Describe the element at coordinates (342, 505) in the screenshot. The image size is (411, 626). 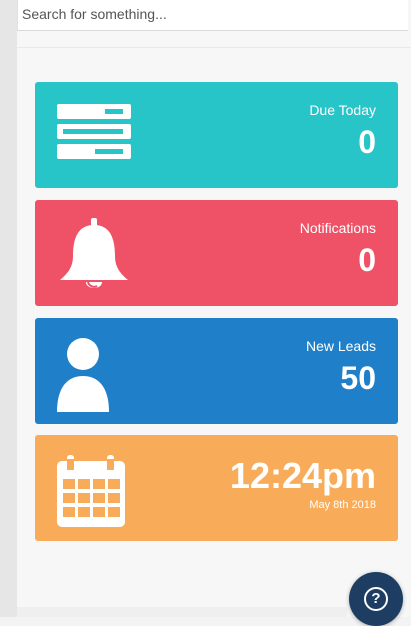
I see `current-date: May 8th 2018` at that location.